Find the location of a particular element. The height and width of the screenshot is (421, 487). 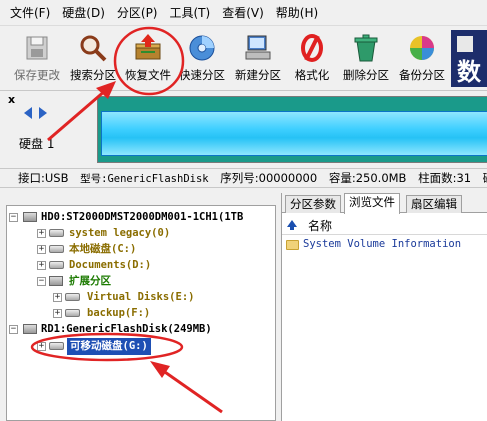

brand-logo: 数 is located at coordinates (469, 58).